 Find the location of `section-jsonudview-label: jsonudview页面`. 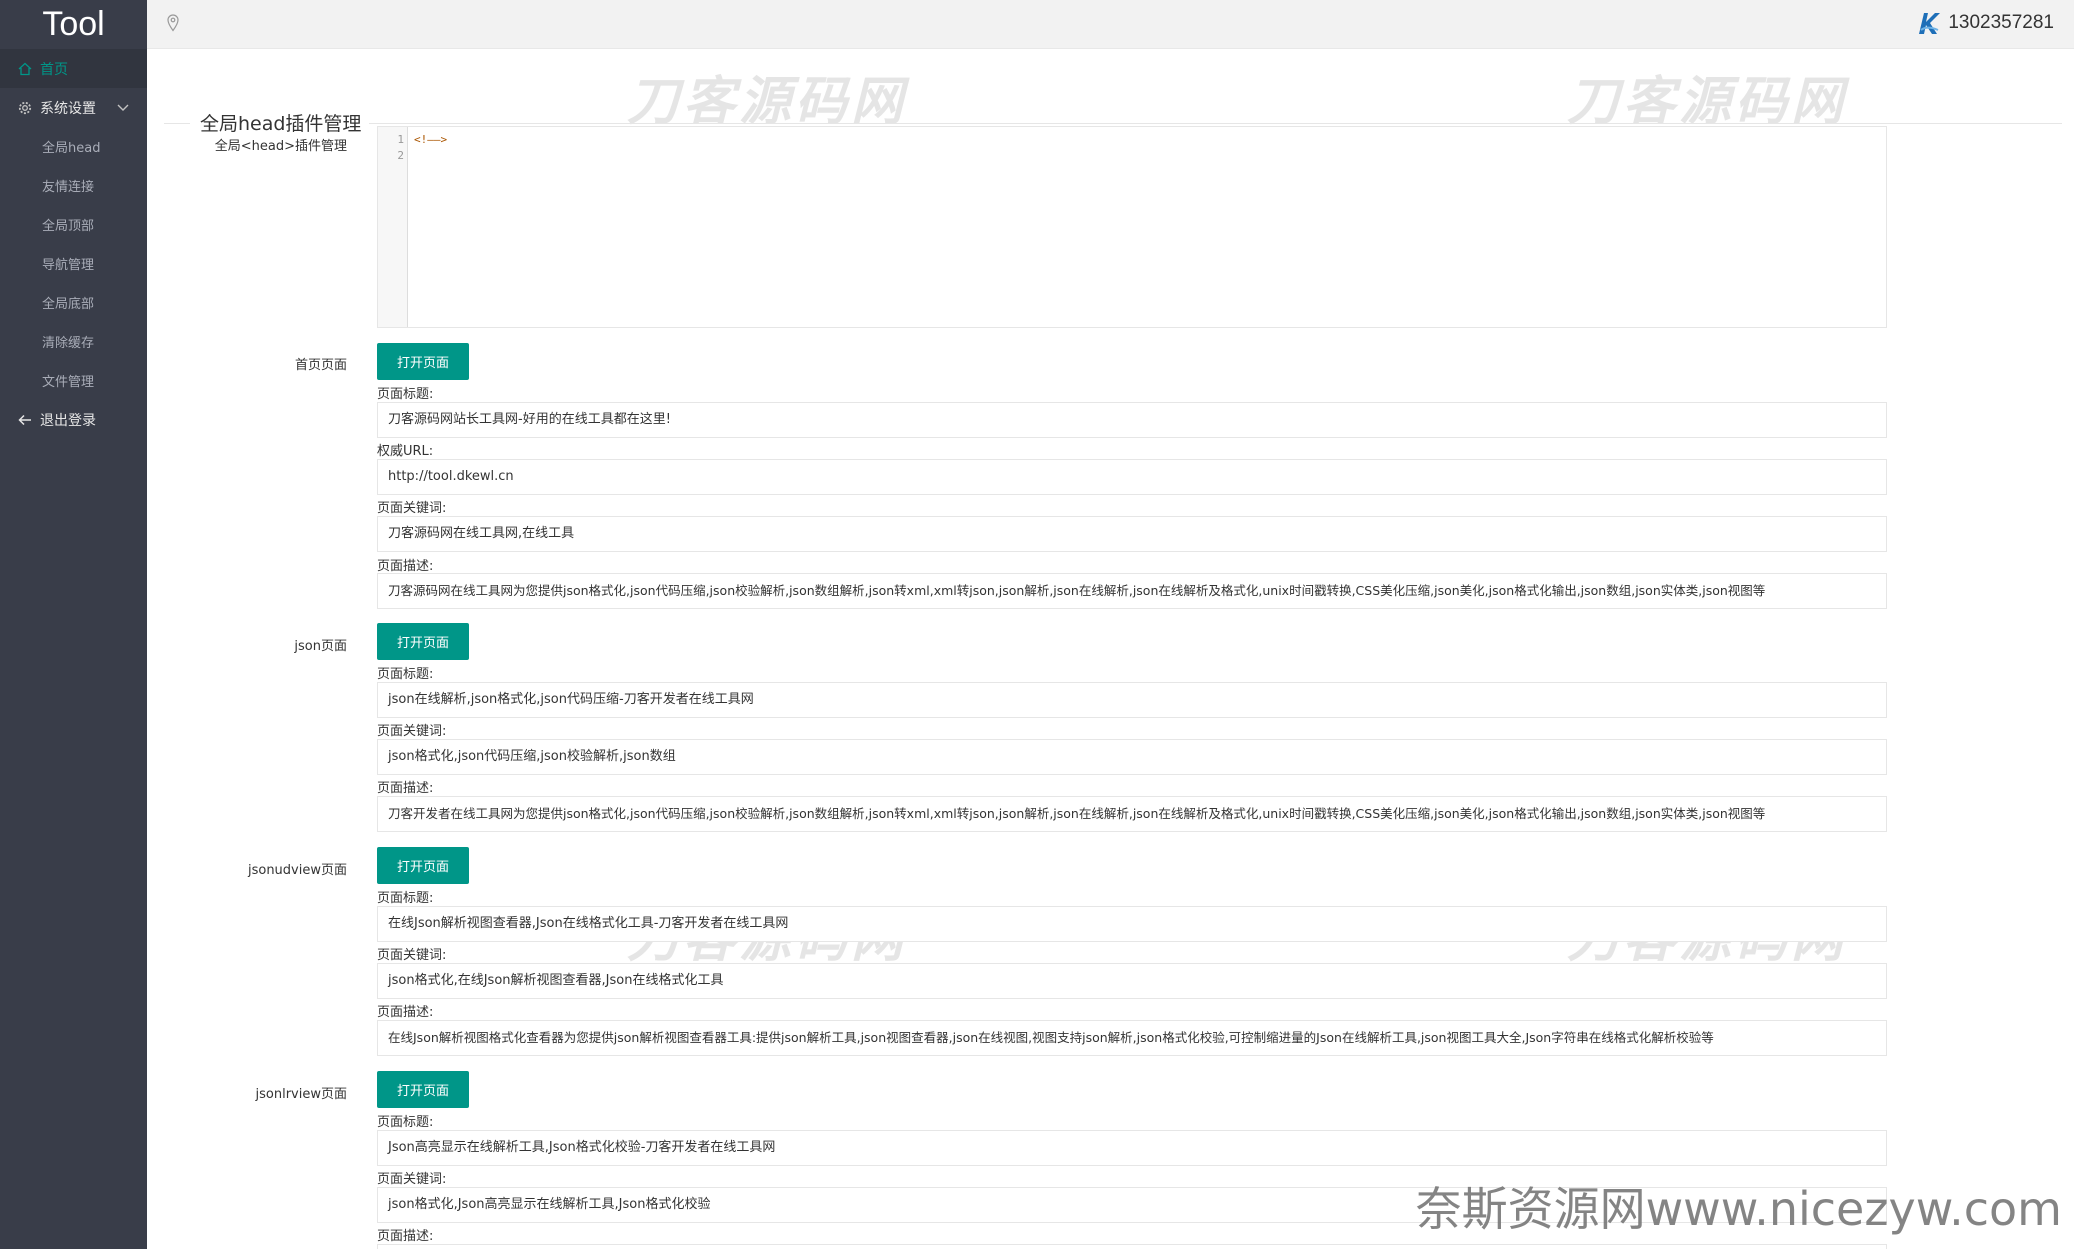

section-jsonudview-label: jsonudview页面 is located at coordinates (297, 870).